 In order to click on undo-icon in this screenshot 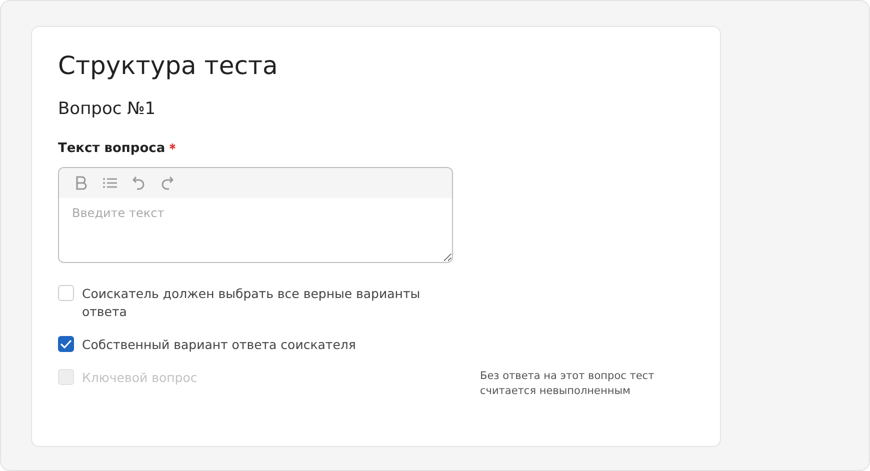, I will do `click(139, 183)`.